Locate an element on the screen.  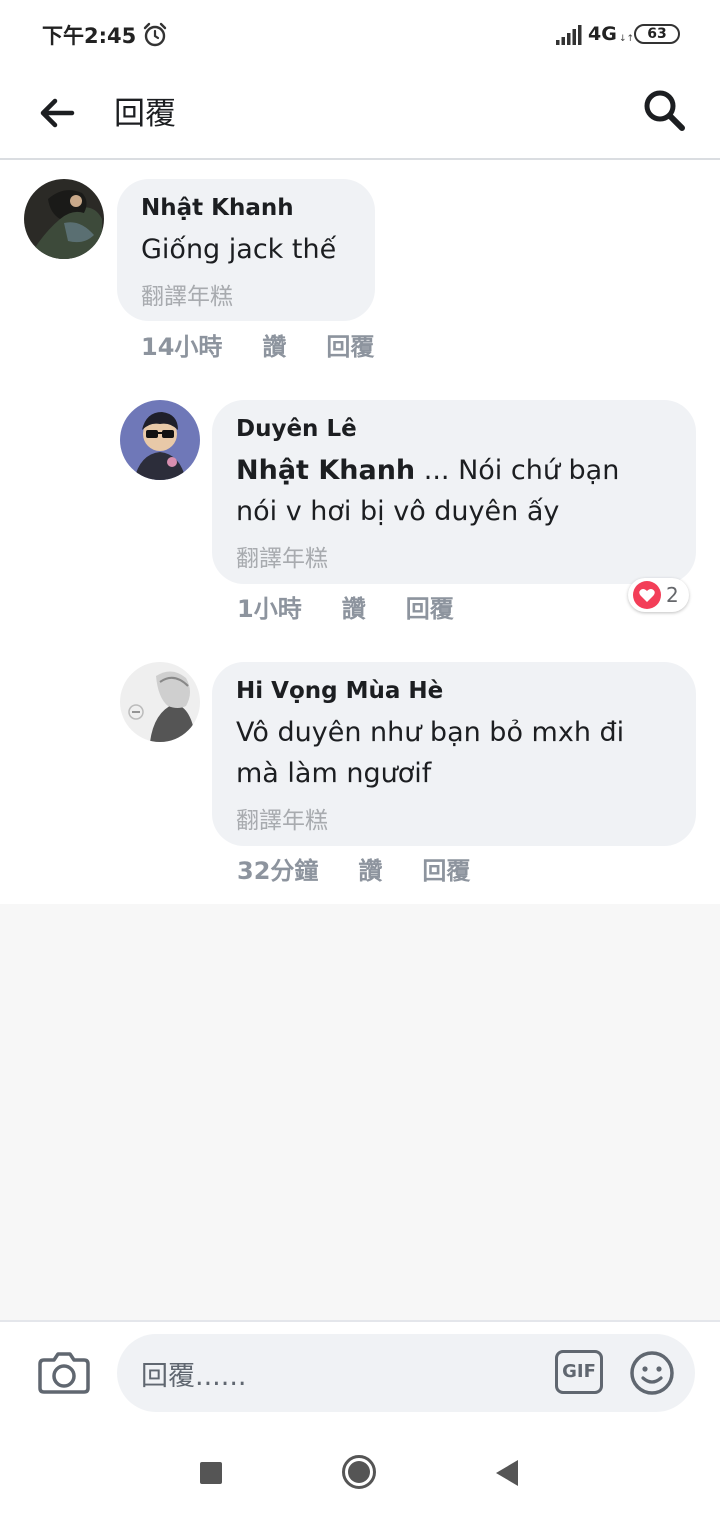
home-icon is located at coordinates (359, 1472).